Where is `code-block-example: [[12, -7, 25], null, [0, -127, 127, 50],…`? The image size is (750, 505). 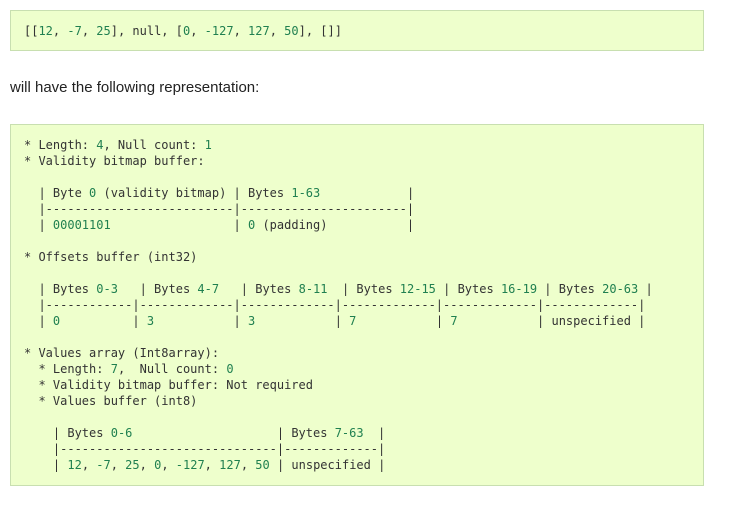 code-block-example: [[12, -7, 25], null, [0, -127, 127, 50],… is located at coordinates (357, 30).